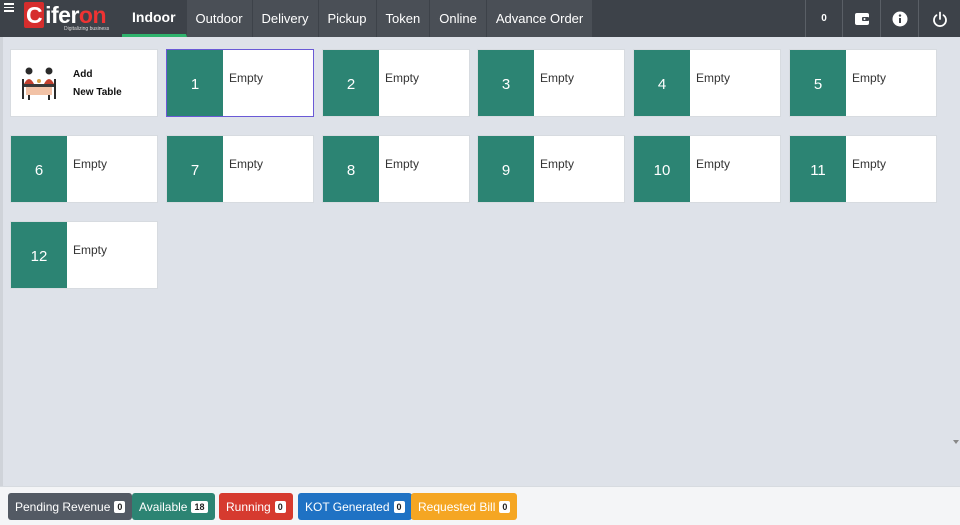 The height and width of the screenshot is (525, 960). I want to click on tab-online: Online, so click(458, 18).